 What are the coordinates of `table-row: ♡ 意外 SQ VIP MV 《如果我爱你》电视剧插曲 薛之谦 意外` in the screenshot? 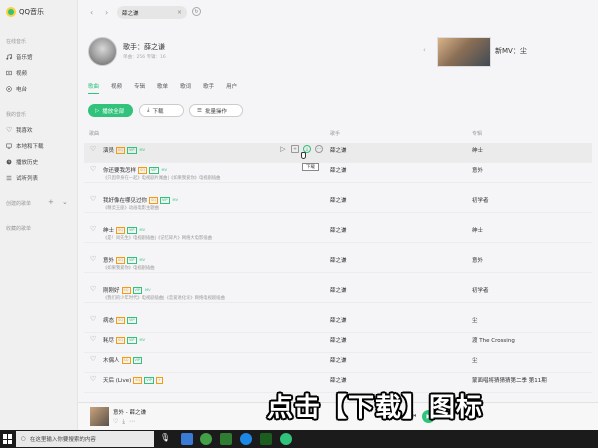 It's located at (338, 263).